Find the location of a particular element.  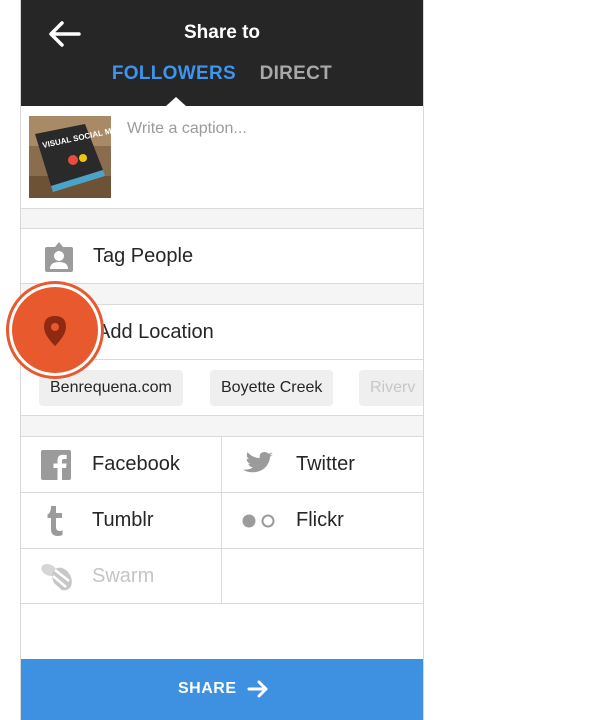

share-swarm: Swarm is located at coordinates (121, 577).